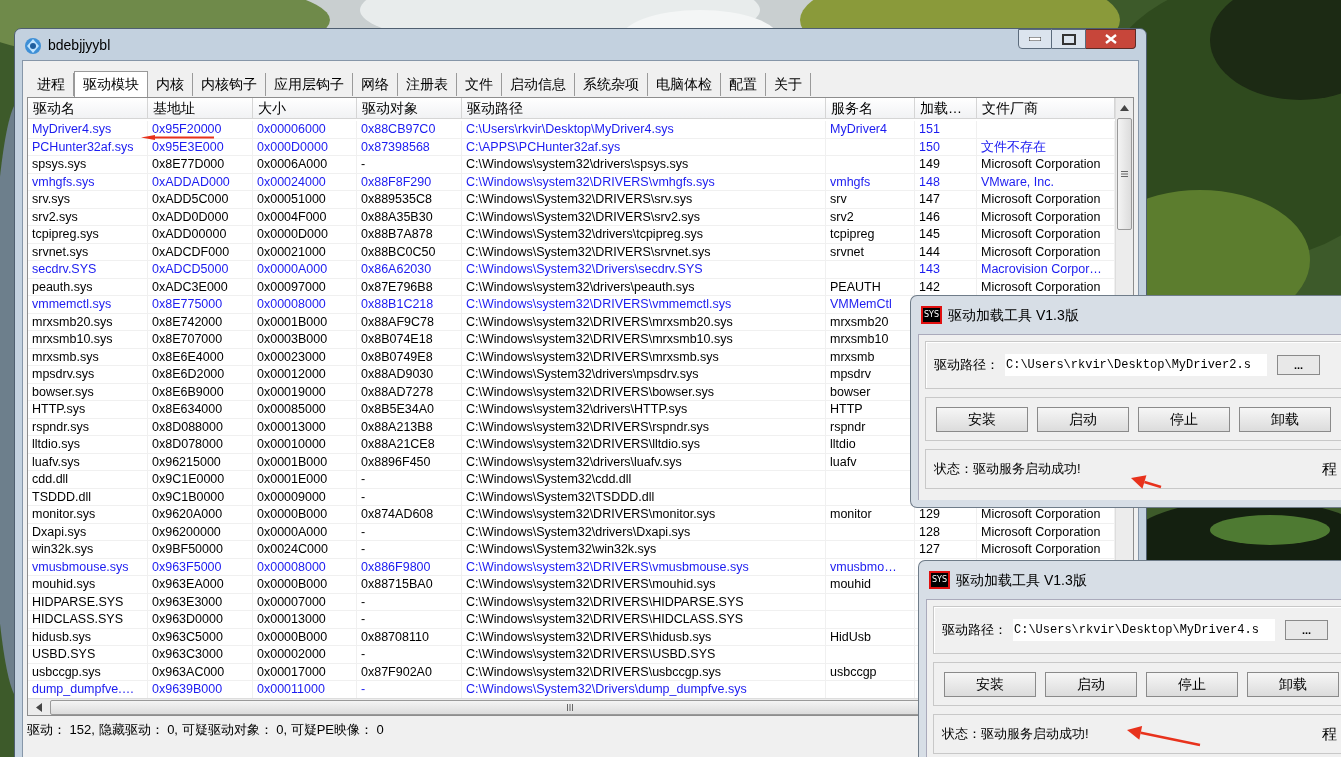 The width and height of the screenshot is (1341, 757). Describe the element at coordinates (932, 315) in the screenshot. I see `app-logo: SYS` at that location.